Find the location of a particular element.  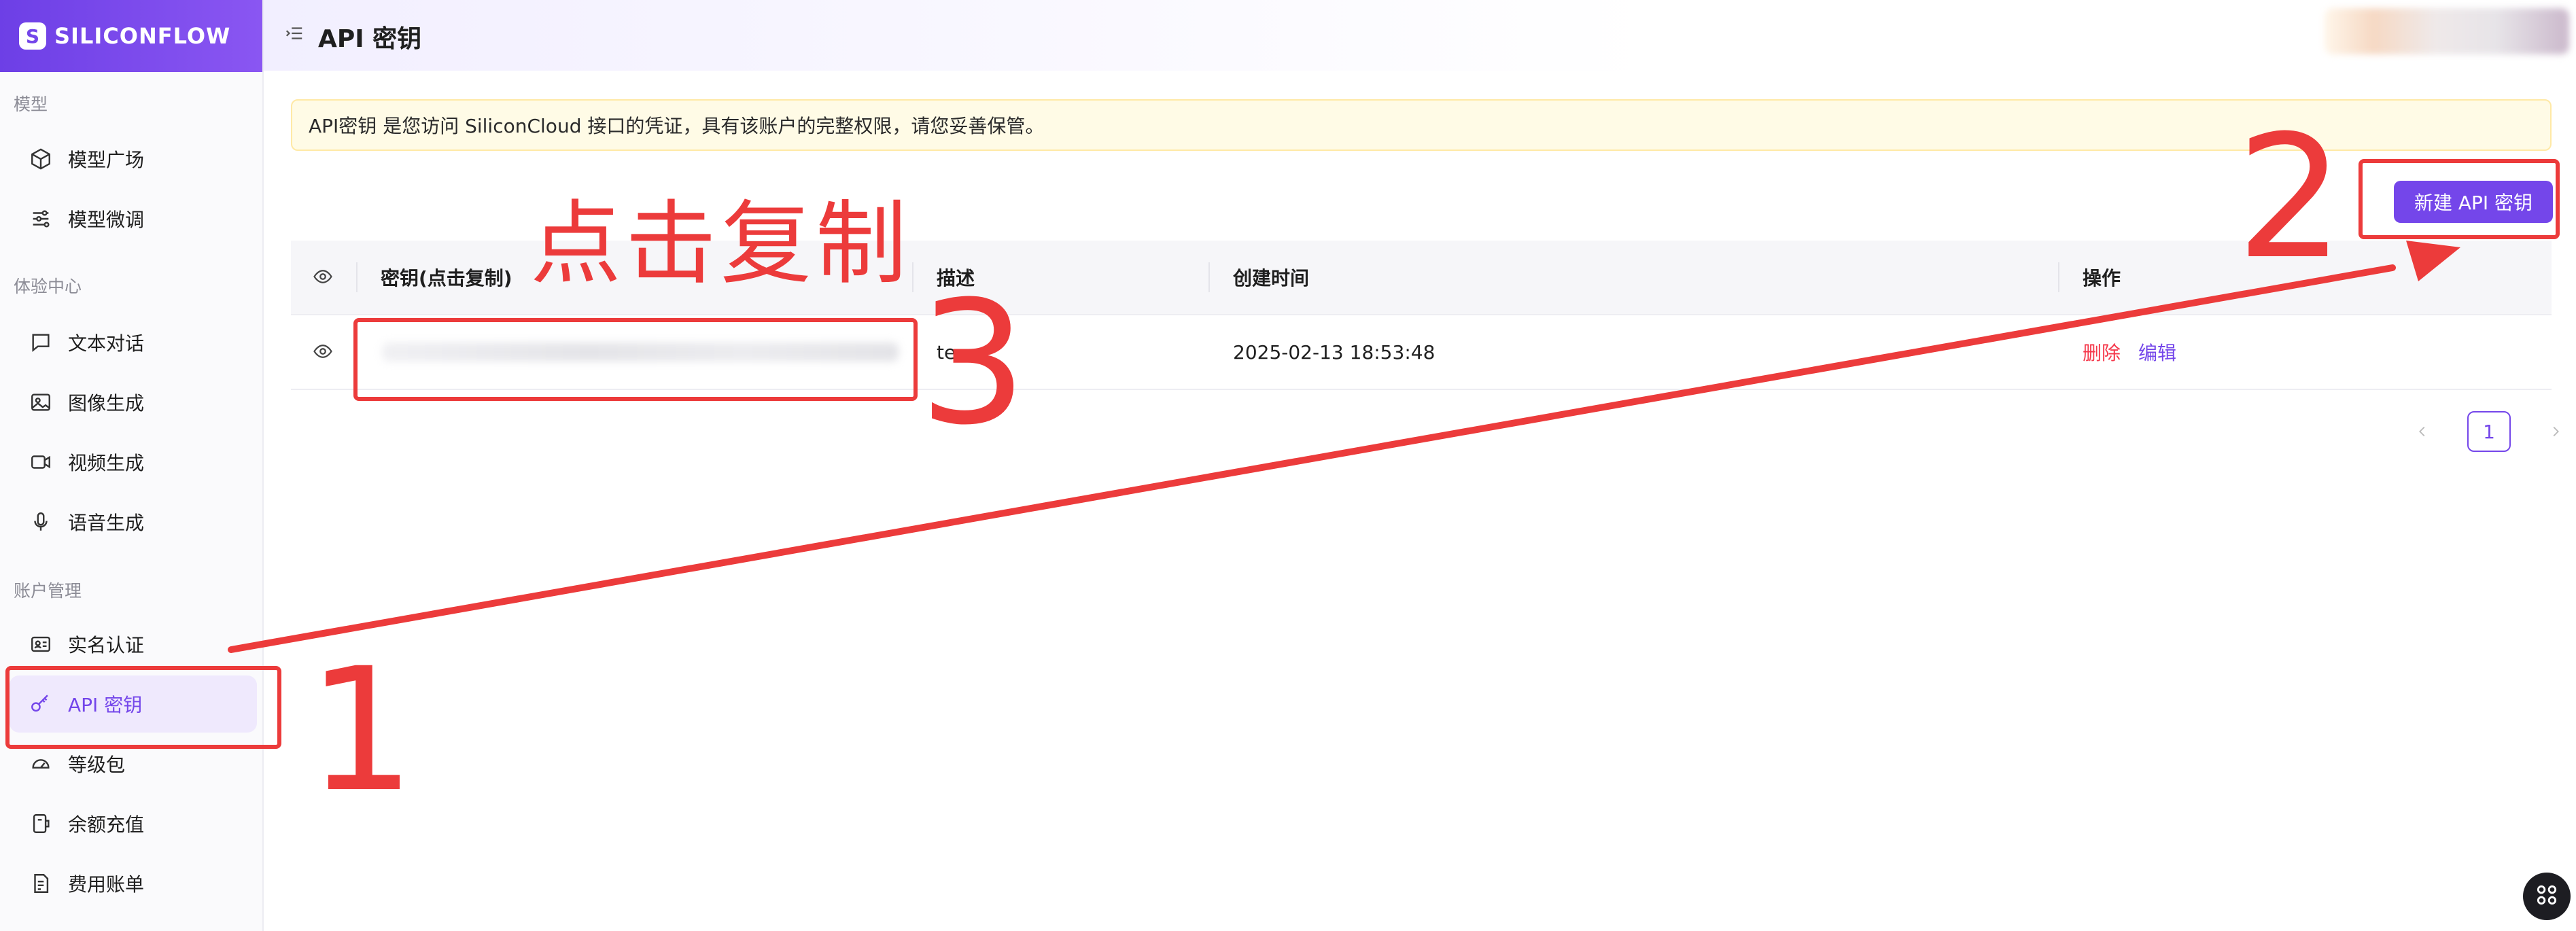

pagination: 1 is located at coordinates (2489, 431).